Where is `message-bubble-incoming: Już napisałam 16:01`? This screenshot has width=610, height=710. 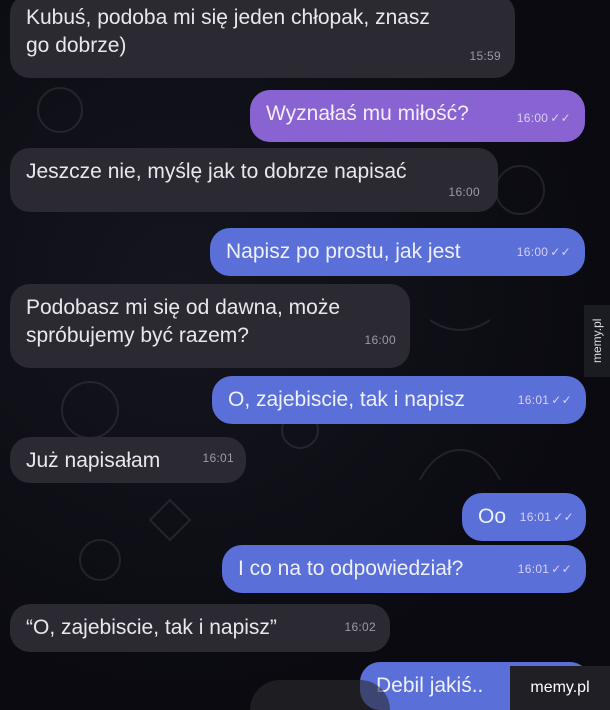
message-bubble-incoming: Już napisałam 16:01 is located at coordinates (128, 460).